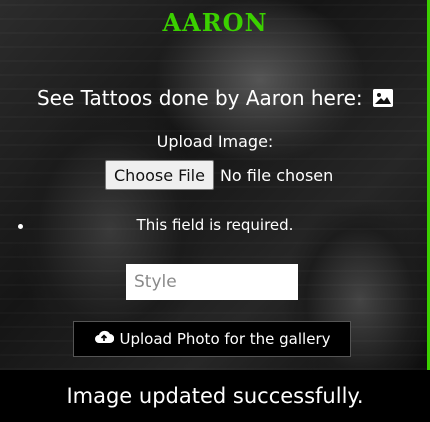 The image size is (430, 422). Describe the element at coordinates (159, 175) in the screenshot. I see `choose-file-button: Choose File` at that location.